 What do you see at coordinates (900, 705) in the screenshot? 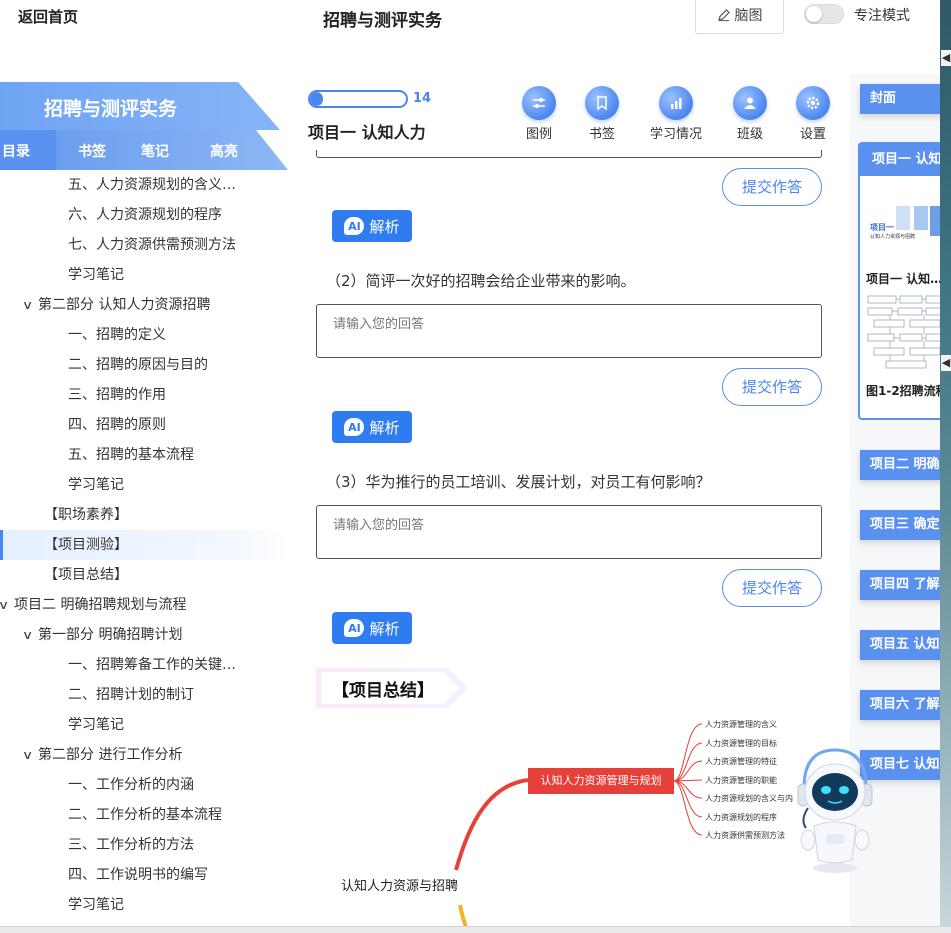
I see `rail-chapter-6: 项目六 了解` at bounding box center [900, 705].